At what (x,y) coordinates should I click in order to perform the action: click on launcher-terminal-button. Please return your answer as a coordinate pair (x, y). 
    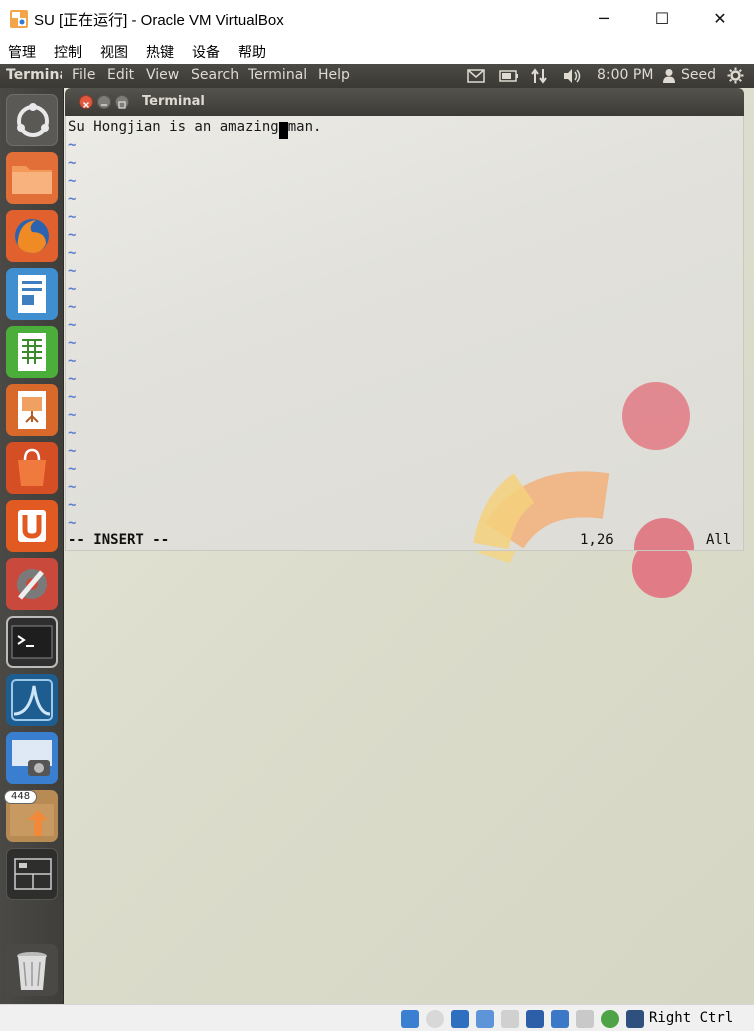
    Looking at the image, I should click on (32, 642).